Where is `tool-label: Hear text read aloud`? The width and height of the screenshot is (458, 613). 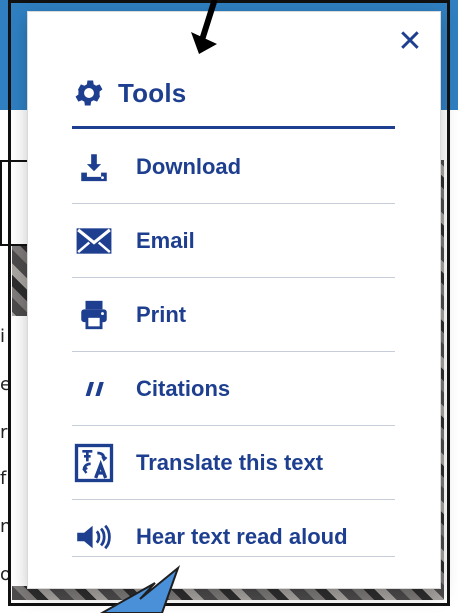
tool-label: Hear text read aloud is located at coordinates (242, 536).